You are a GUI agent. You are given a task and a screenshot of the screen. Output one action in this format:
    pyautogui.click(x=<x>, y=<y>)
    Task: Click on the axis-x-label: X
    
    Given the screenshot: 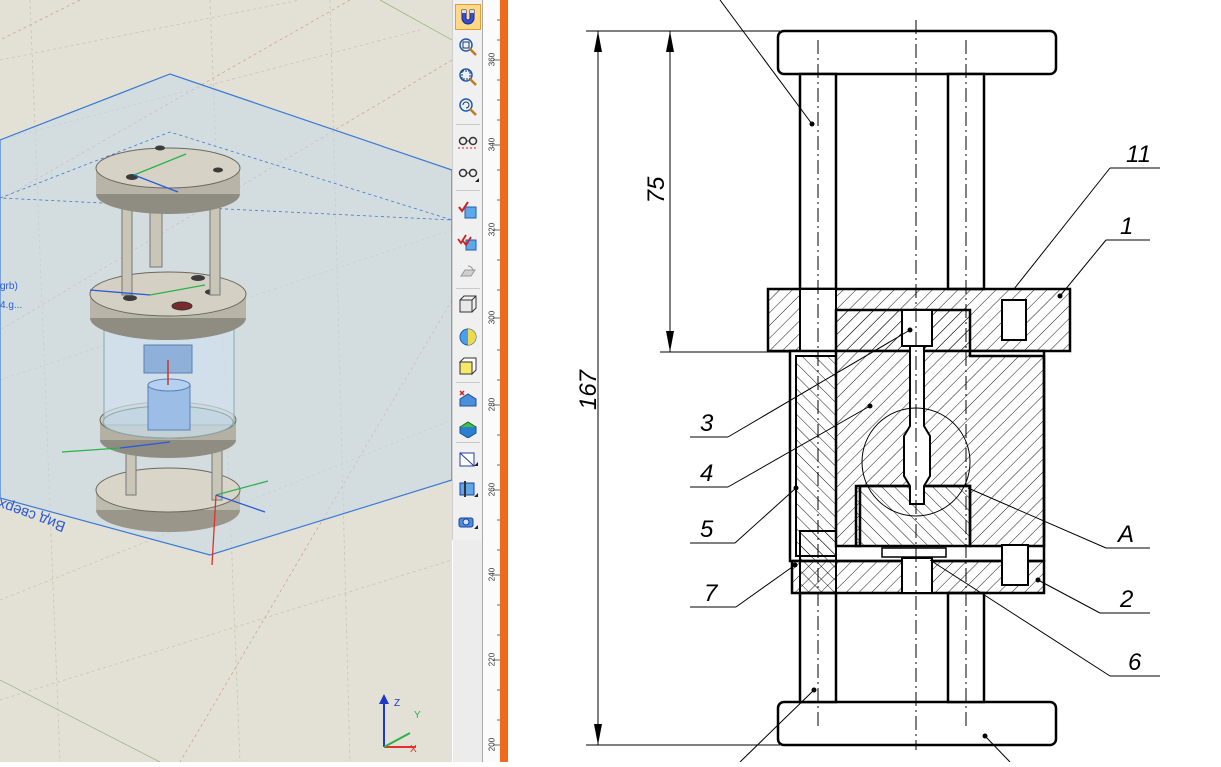 What is the action you would take?
    pyautogui.click(x=413, y=749)
    